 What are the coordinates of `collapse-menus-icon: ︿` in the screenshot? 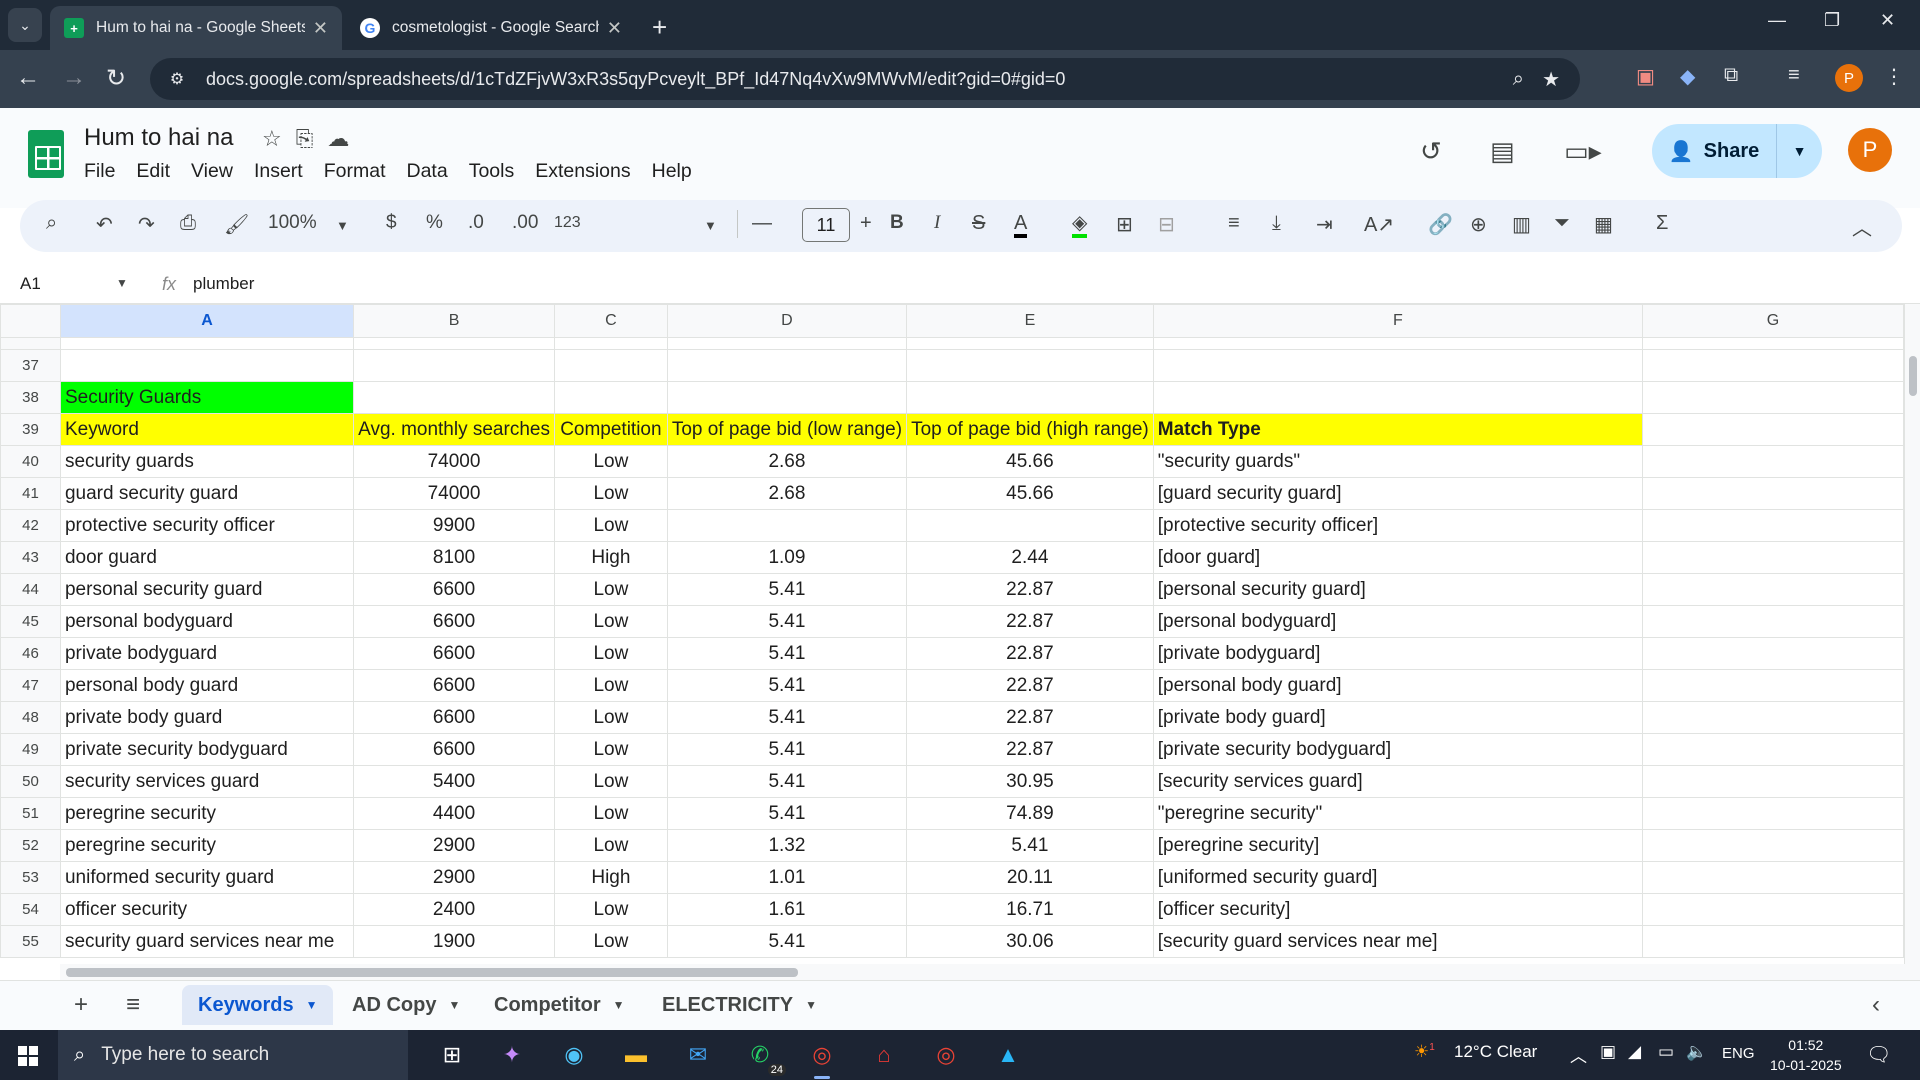 It's located at (1862, 226).